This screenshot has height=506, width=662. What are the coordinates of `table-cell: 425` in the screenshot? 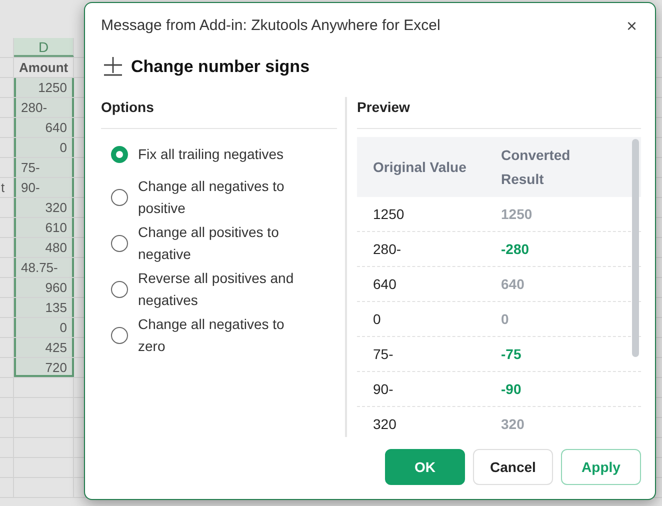 It's located at (56, 347).